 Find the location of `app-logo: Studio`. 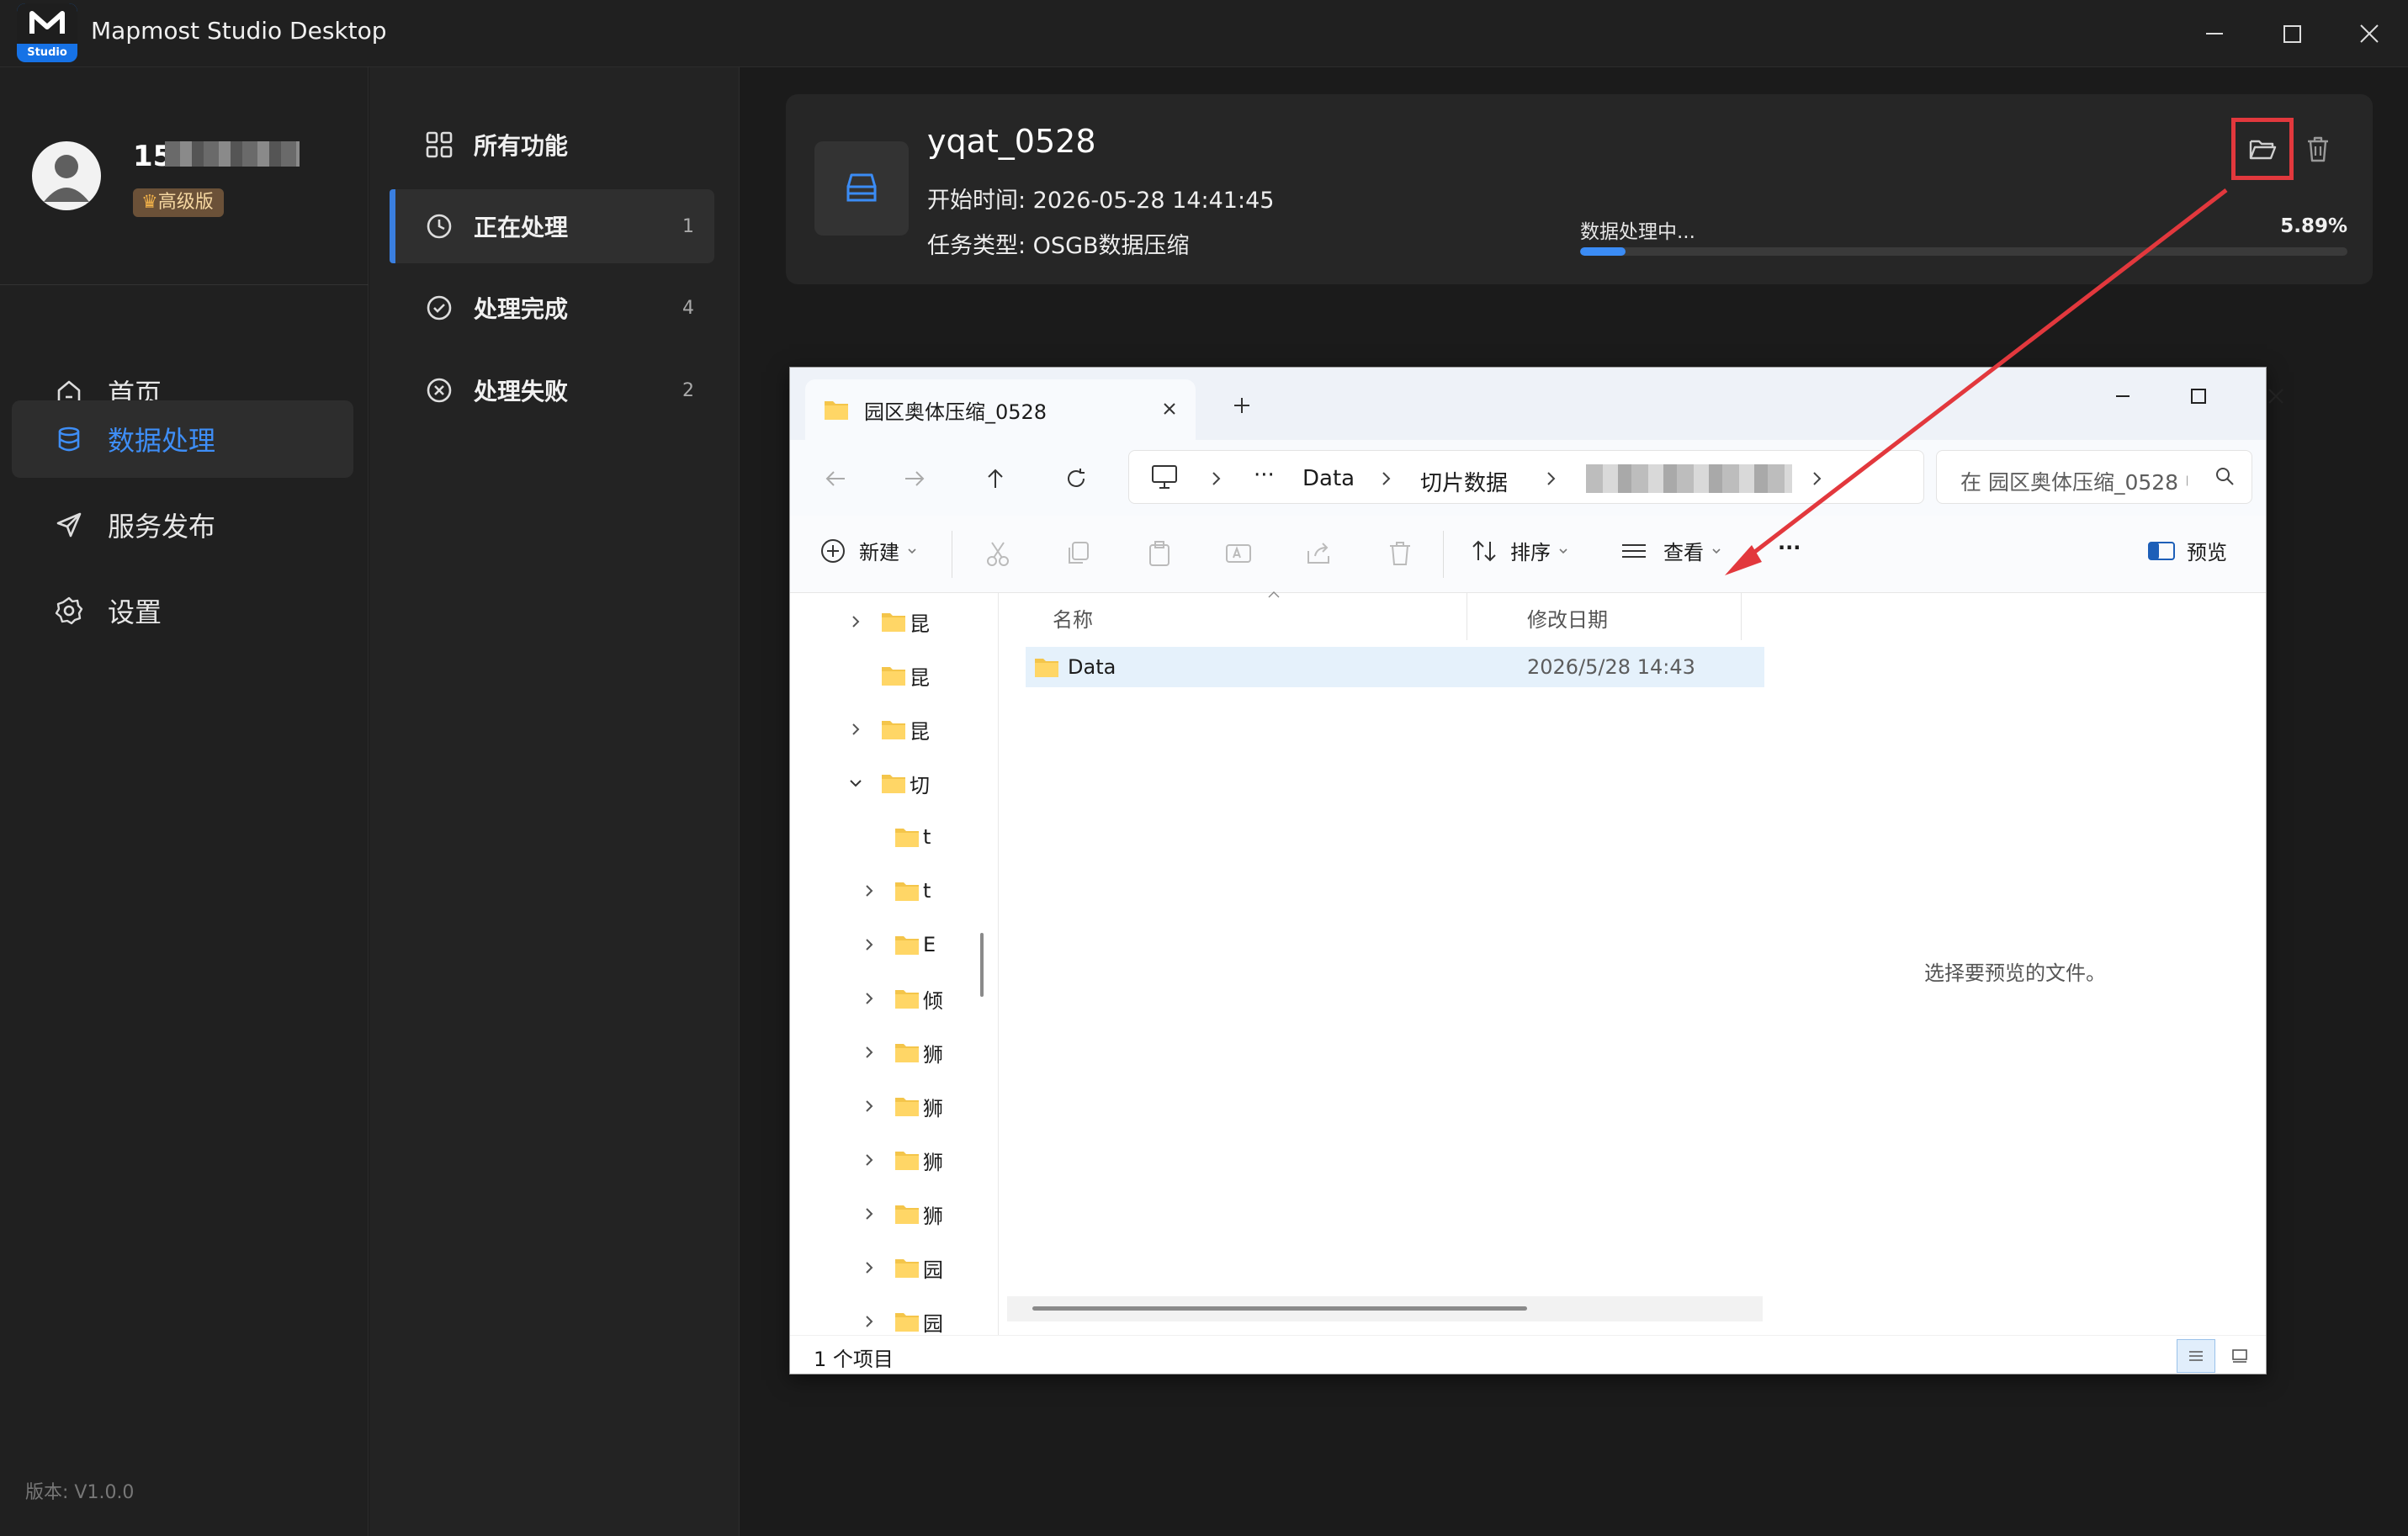

app-logo: Studio is located at coordinates (47, 32).